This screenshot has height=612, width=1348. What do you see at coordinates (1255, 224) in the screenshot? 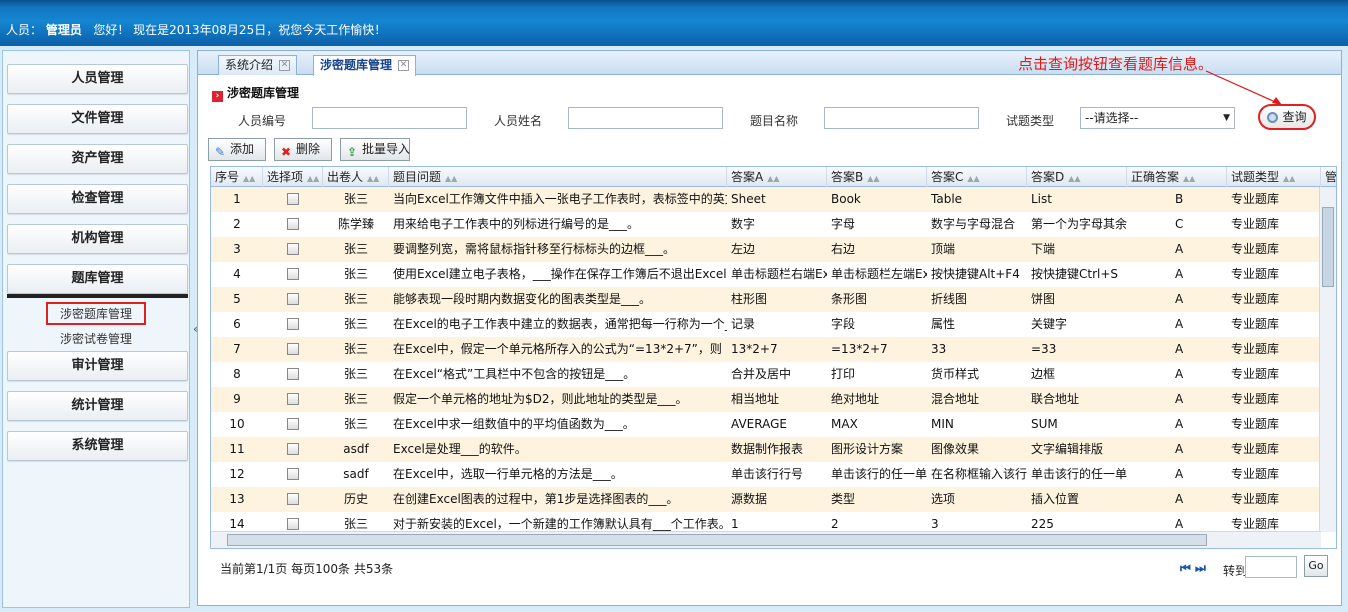
I see `cell-type: 专业题库` at bounding box center [1255, 224].